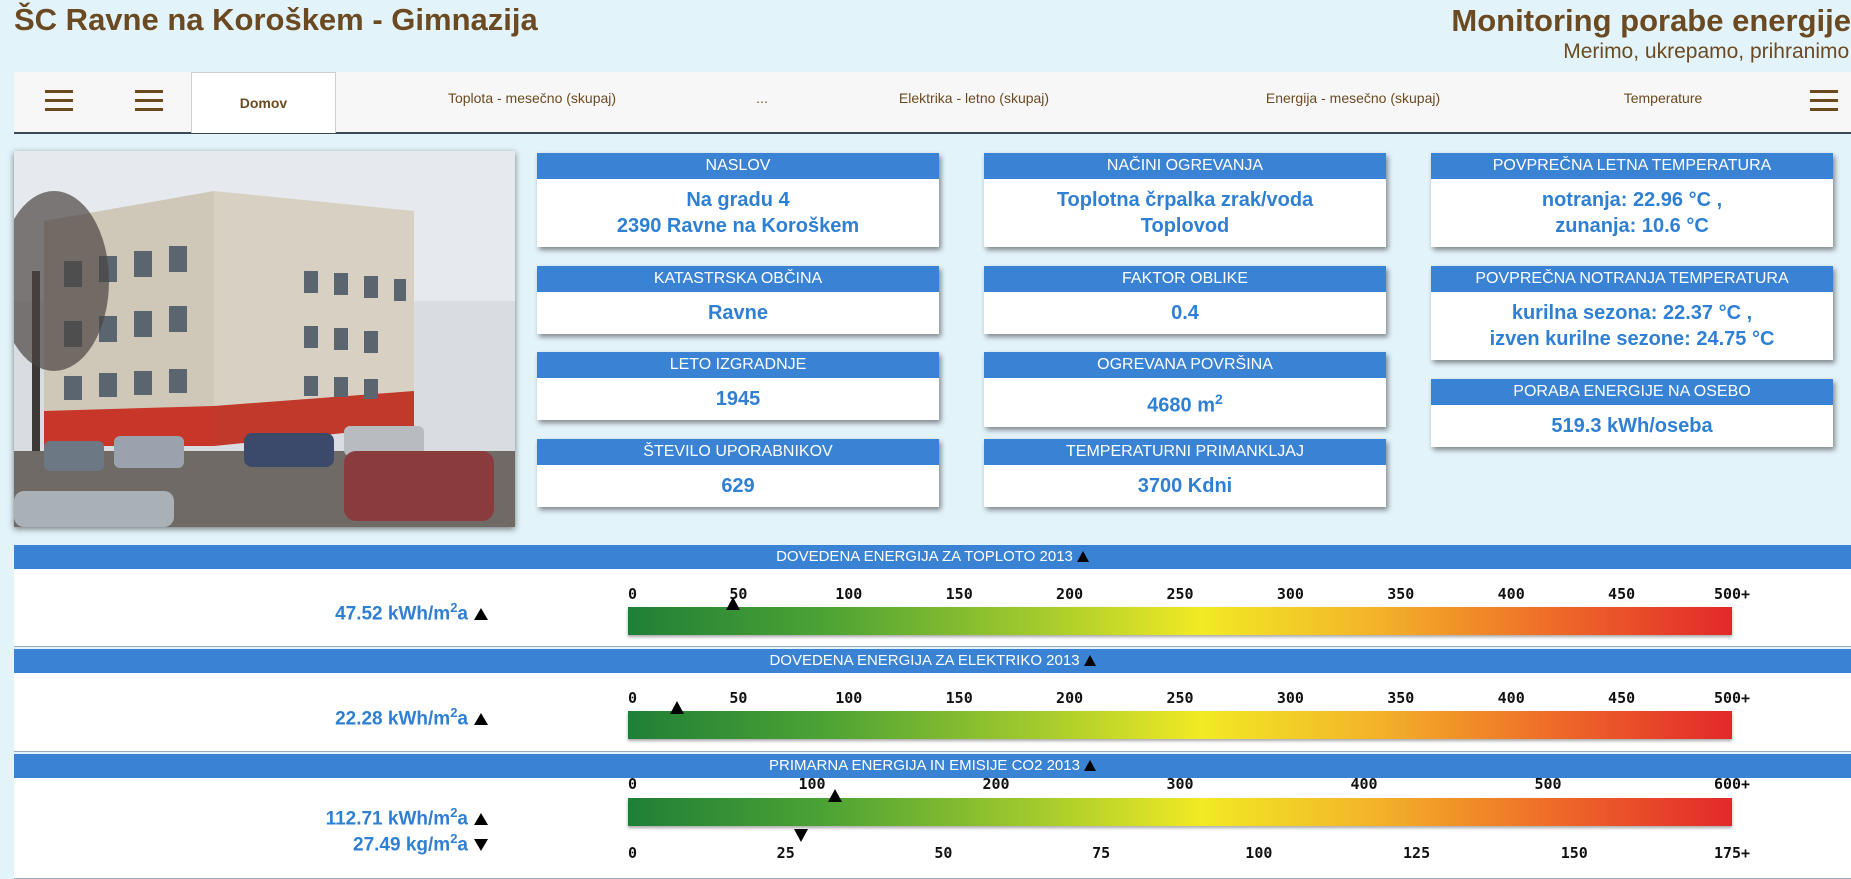 The image size is (1851, 879). I want to click on value-marker-emissions, so click(801, 835).